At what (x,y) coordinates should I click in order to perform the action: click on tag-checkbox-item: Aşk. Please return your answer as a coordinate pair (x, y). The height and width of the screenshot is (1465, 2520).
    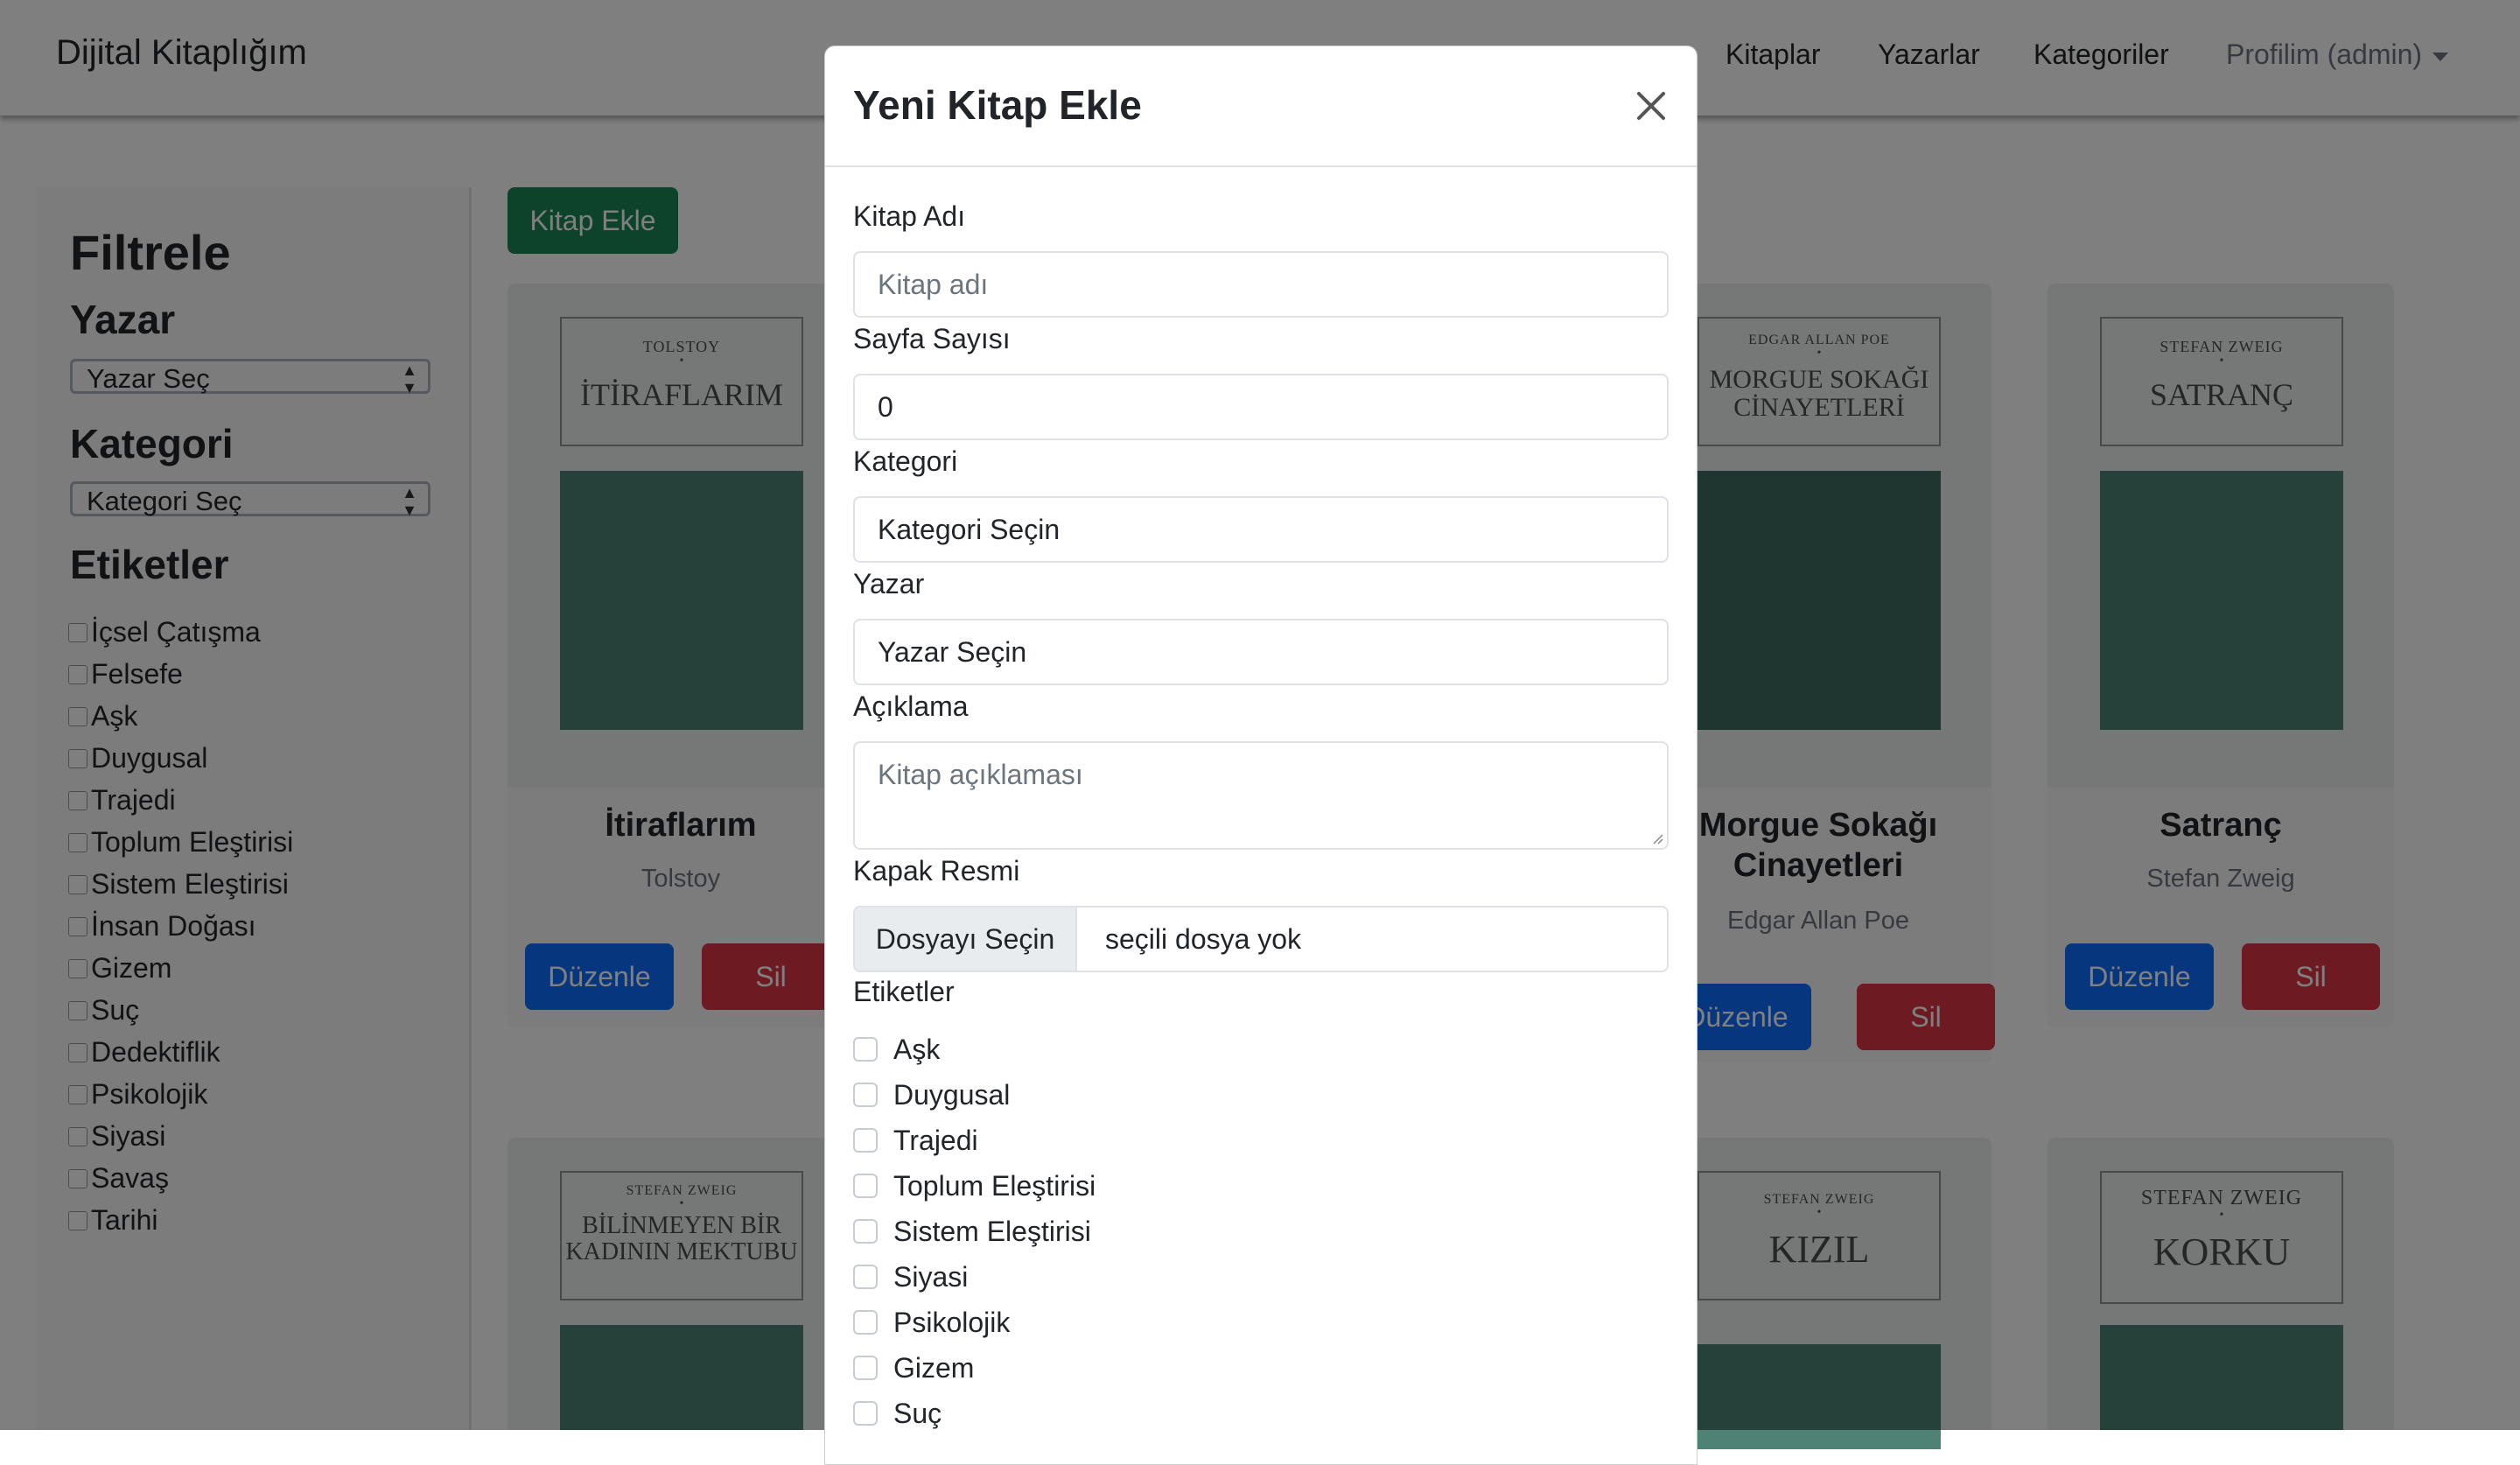
    Looking at the image, I should click on (896, 1049).